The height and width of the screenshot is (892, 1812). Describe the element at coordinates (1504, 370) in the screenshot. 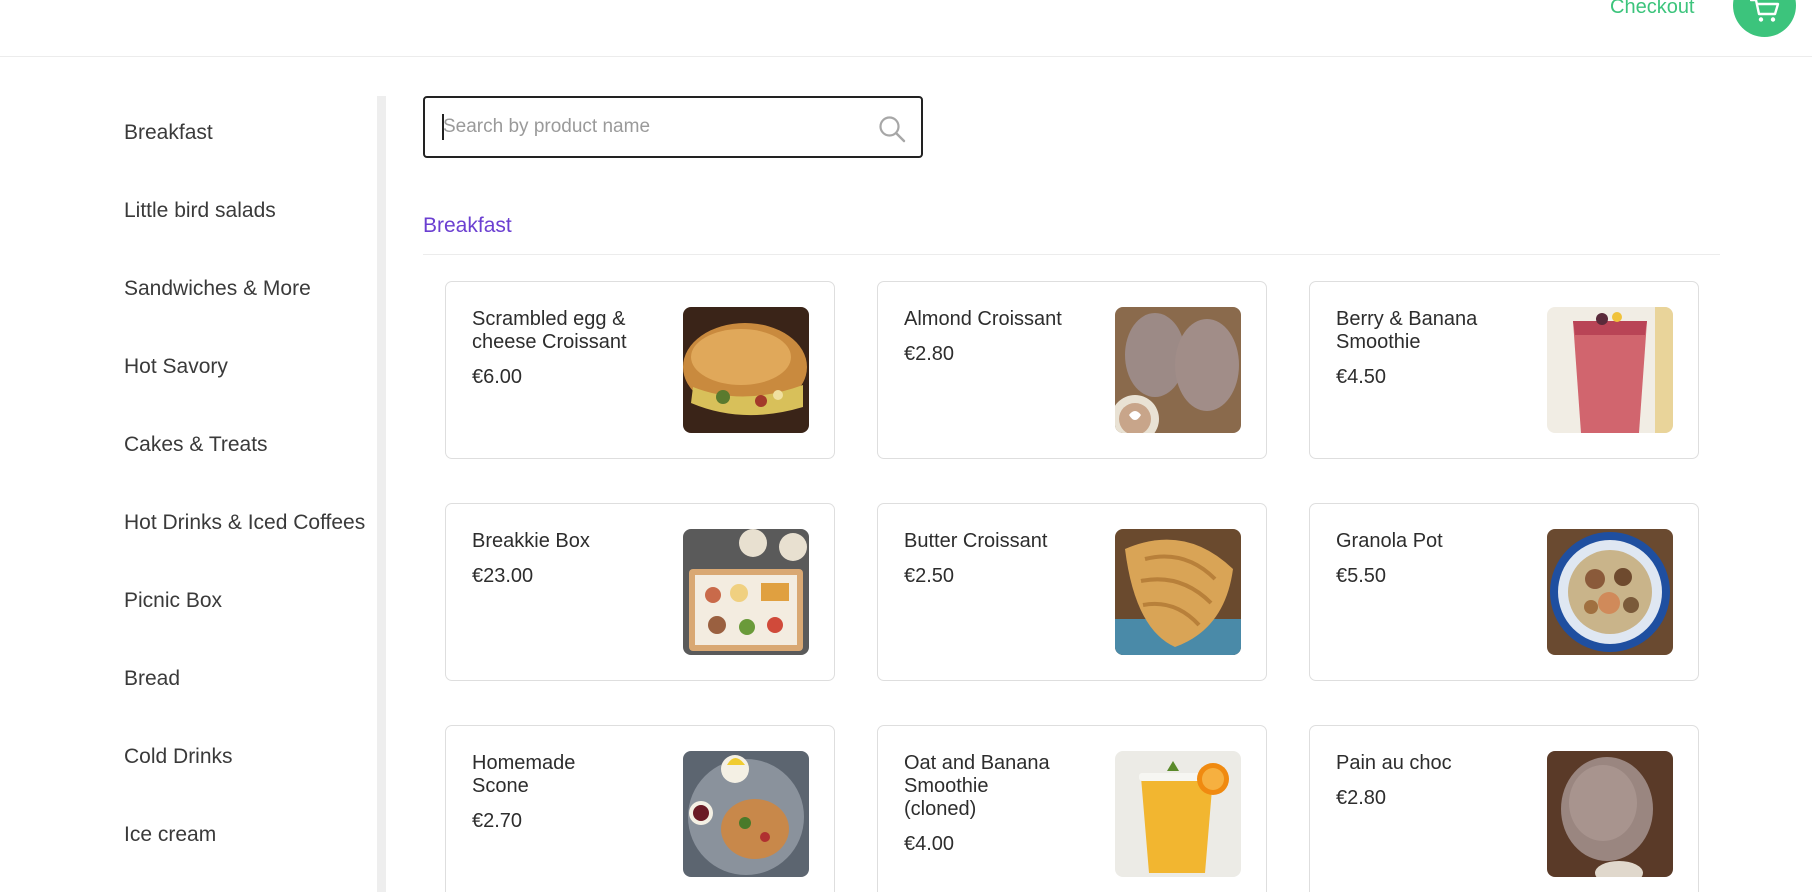

I see `product-card: Berry & Banana Smoothie €4.50` at that location.